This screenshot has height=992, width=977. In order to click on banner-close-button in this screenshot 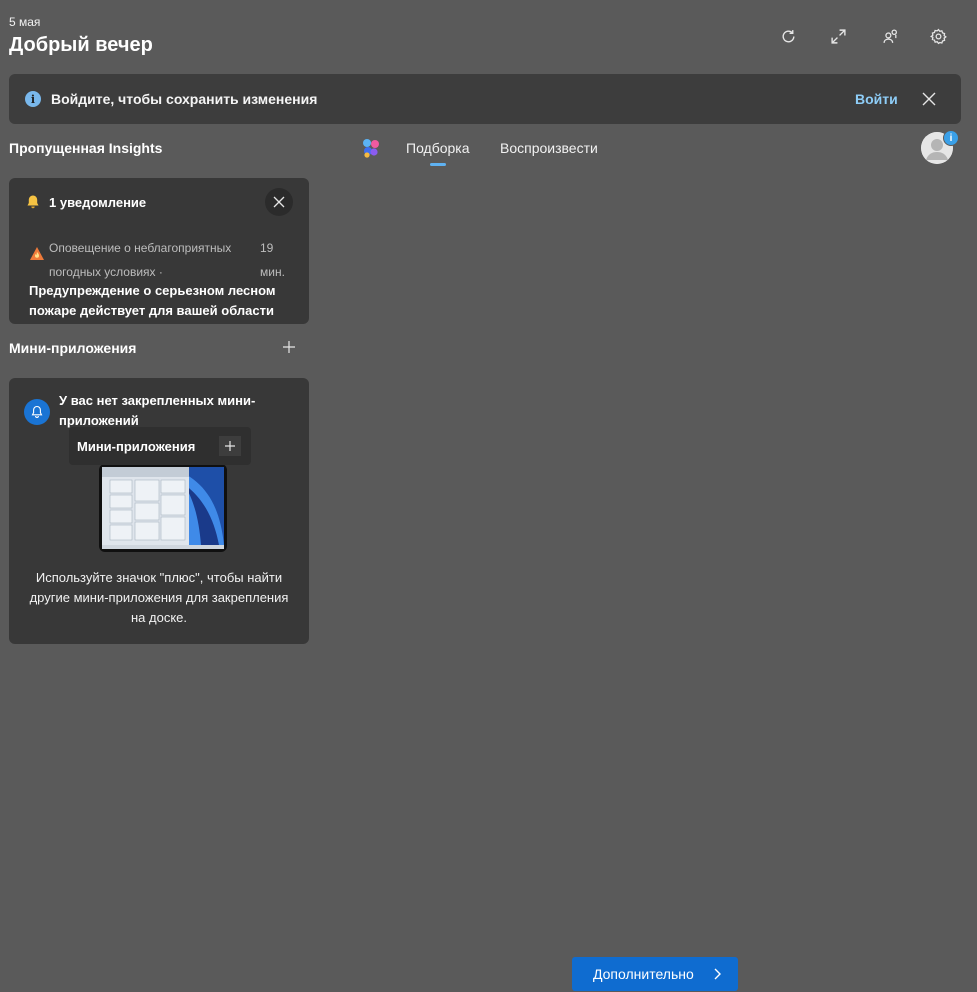, I will do `click(929, 99)`.